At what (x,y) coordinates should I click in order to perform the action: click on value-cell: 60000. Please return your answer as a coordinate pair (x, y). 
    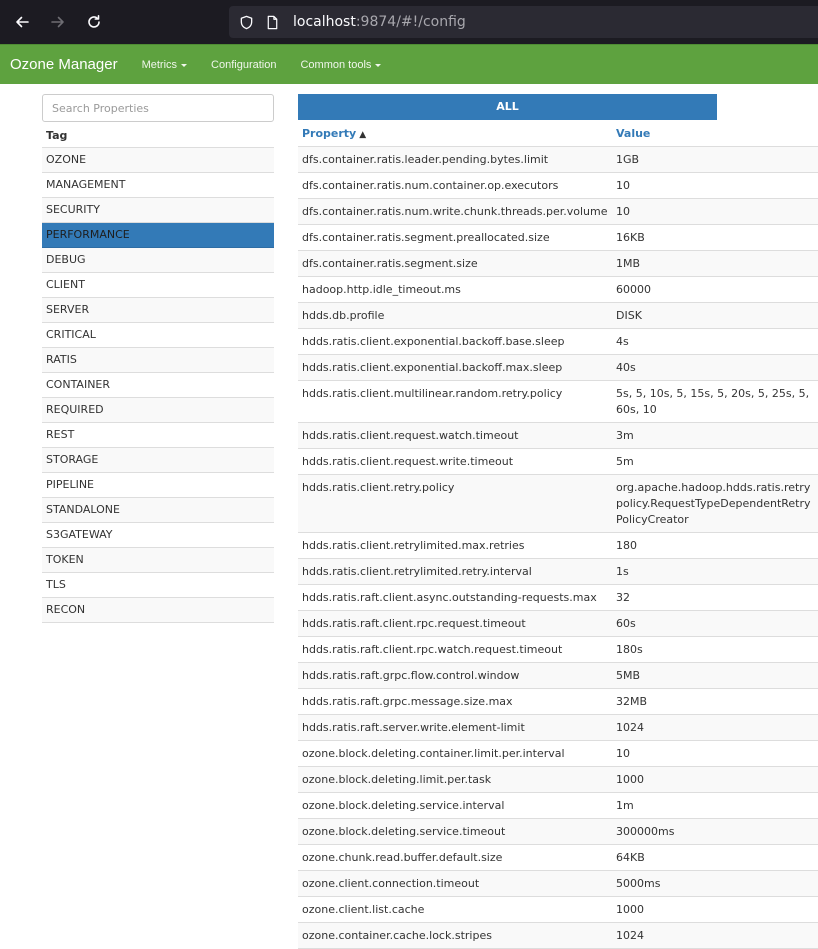
    Looking at the image, I should click on (715, 289).